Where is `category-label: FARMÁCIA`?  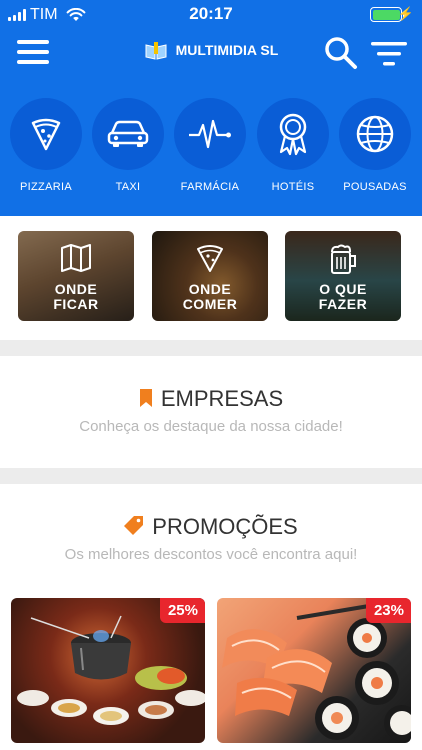 category-label: FARMÁCIA is located at coordinates (210, 187).